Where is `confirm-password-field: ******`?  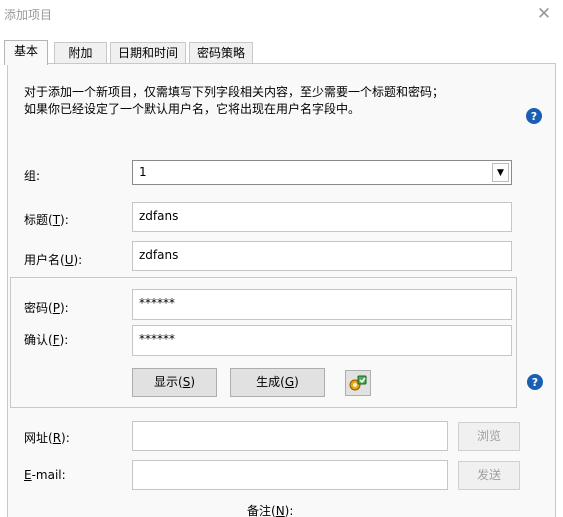
confirm-password-field: ****** is located at coordinates (322, 340).